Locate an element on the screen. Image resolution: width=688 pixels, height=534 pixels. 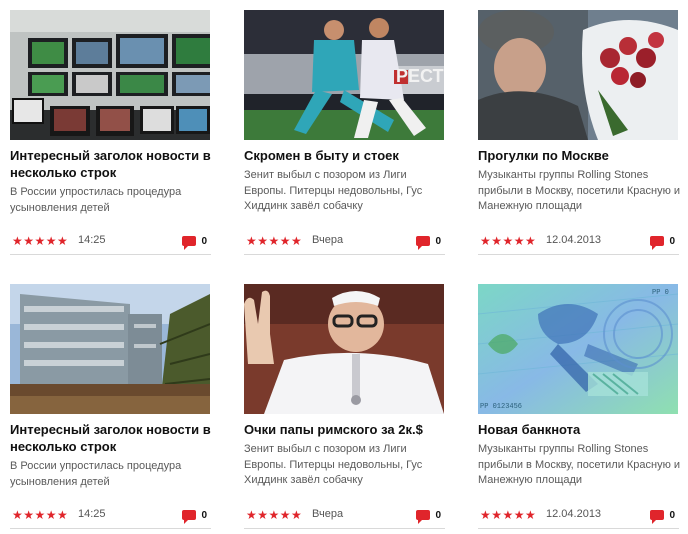
svg-text: РР 0 is located at coordinates (660, 293).